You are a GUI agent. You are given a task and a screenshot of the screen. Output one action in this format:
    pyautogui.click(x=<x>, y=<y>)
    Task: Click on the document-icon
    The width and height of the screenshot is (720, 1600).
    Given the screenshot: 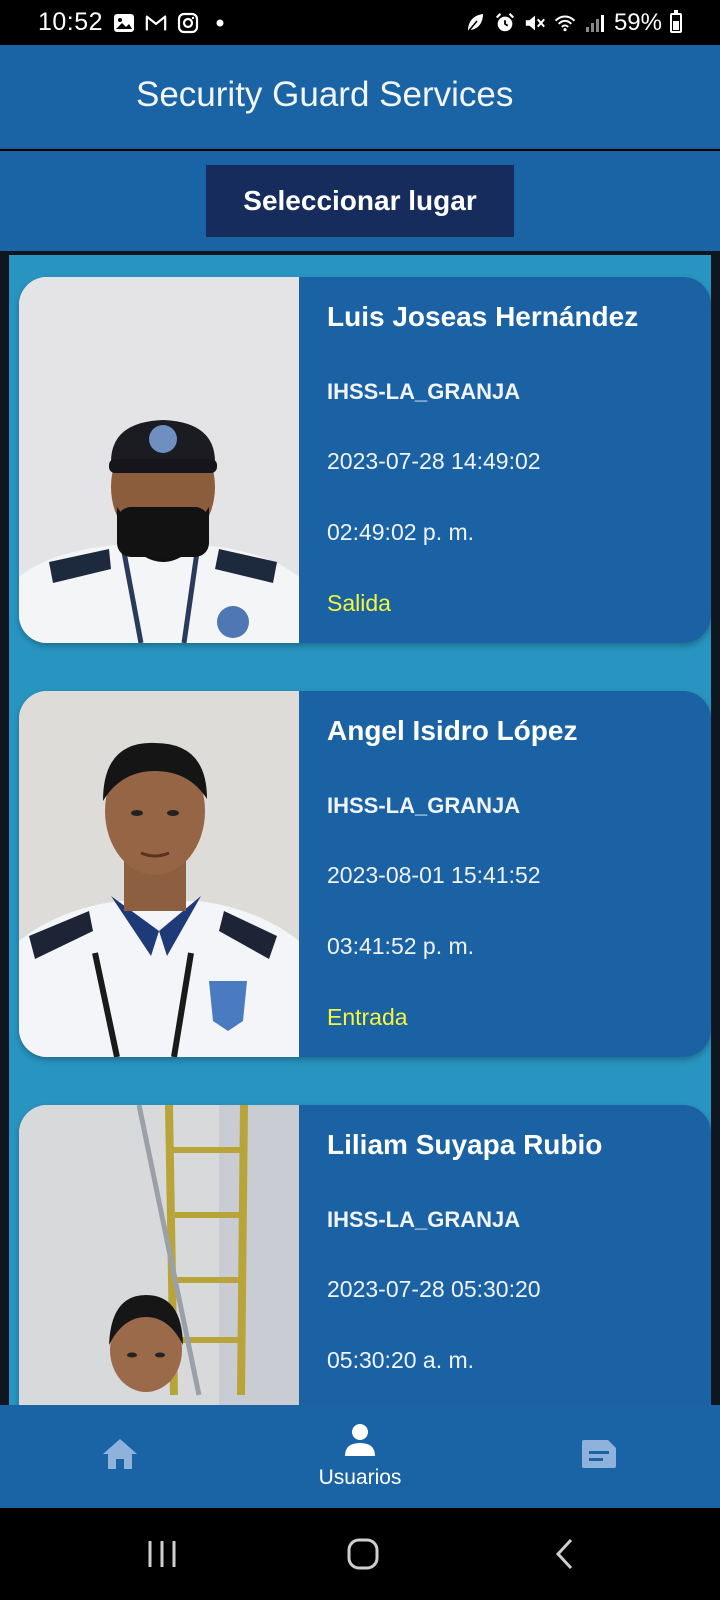 What is the action you would take?
    pyautogui.click(x=600, y=1456)
    